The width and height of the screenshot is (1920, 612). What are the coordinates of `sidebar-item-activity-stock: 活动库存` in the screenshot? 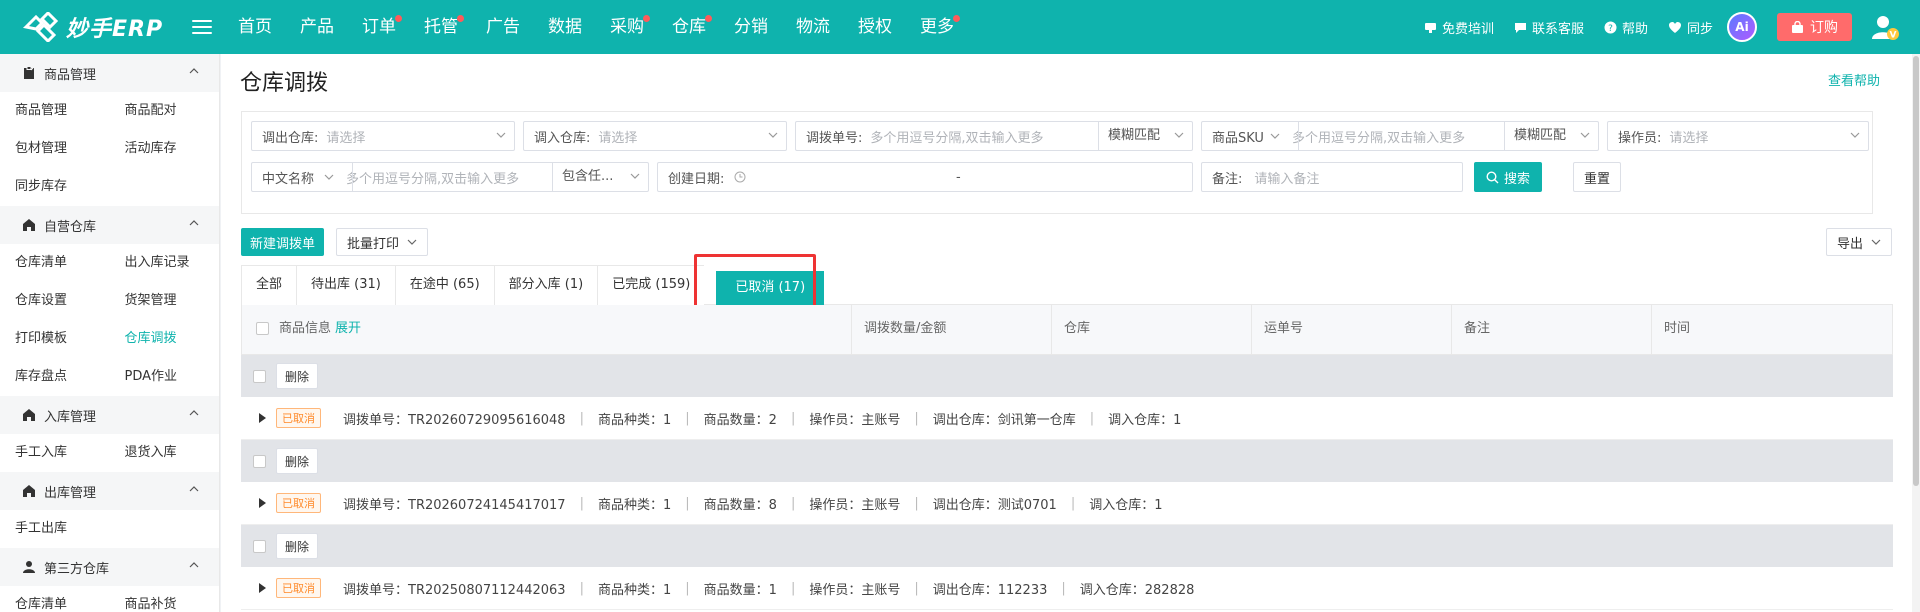 It's located at (165, 149).